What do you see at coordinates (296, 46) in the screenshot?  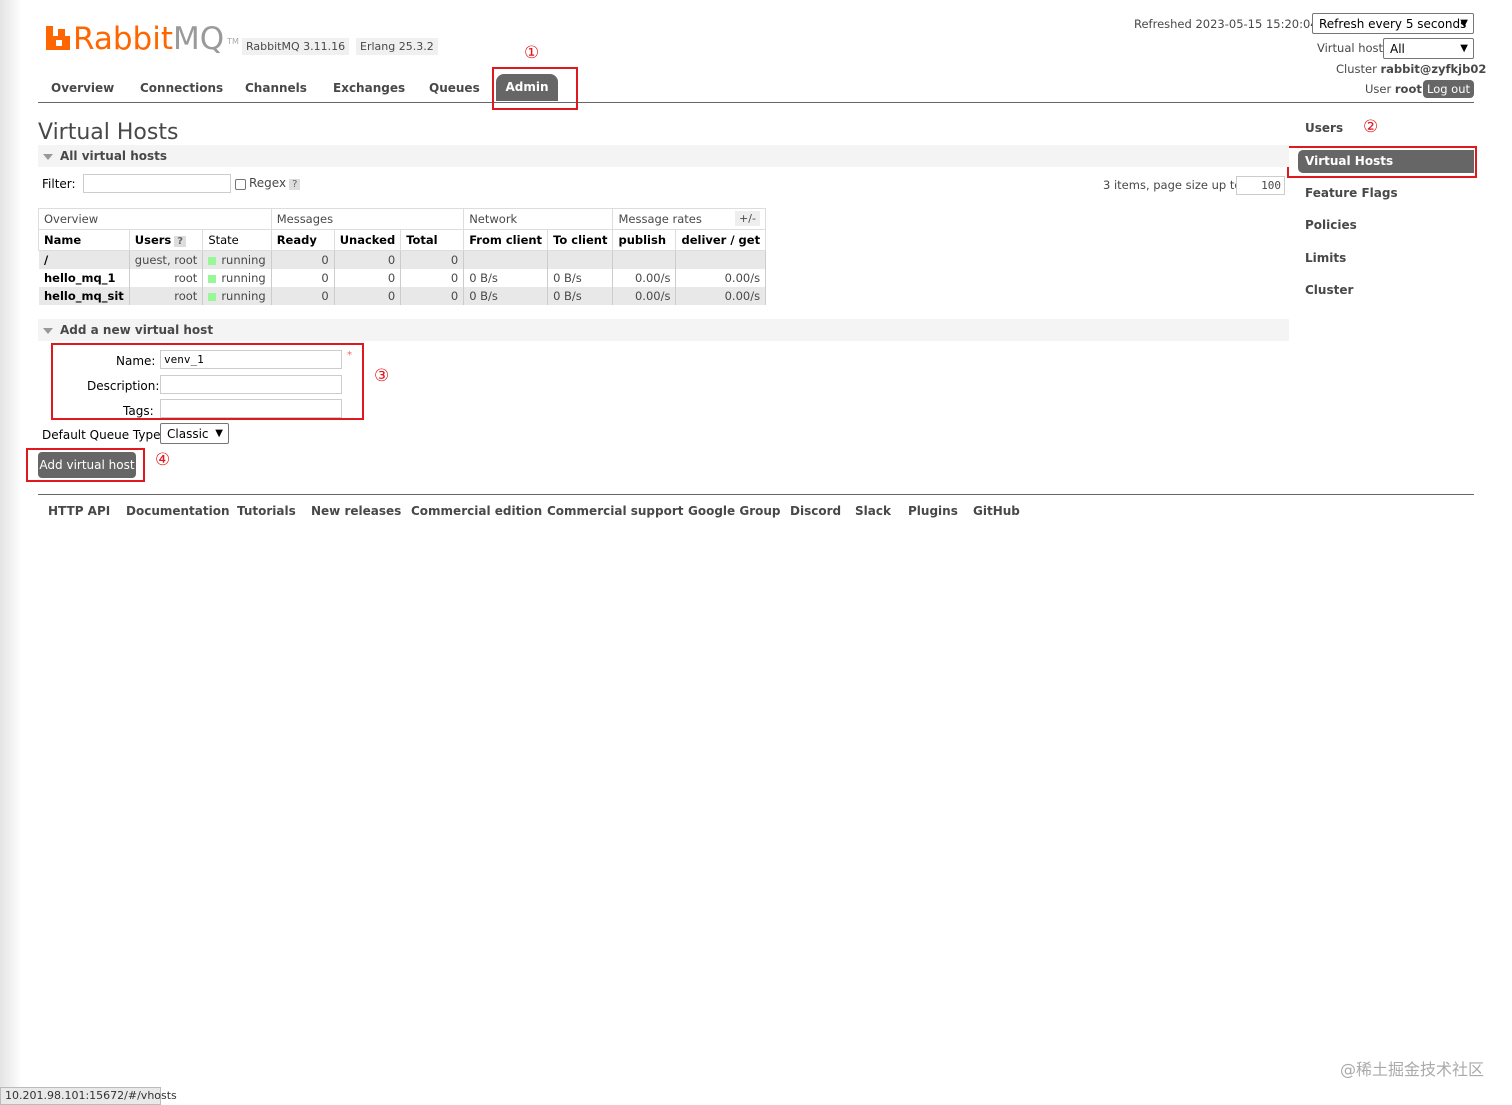 I see `rabbitmq-version: RabbitMQ 3.11.16` at bounding box center [296, 46].